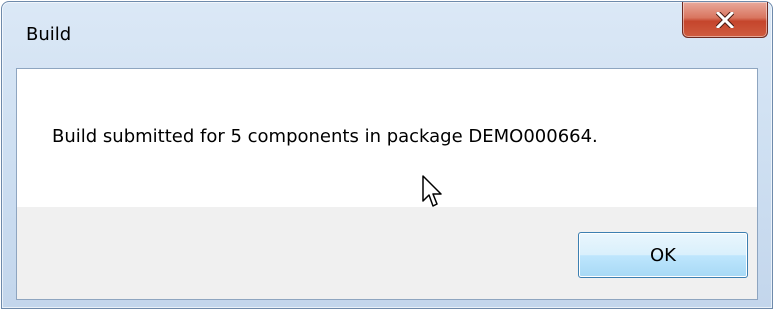 The height and width of the screenshot is (312, 776). I want to click on close-x-icon, so click(725, 19).